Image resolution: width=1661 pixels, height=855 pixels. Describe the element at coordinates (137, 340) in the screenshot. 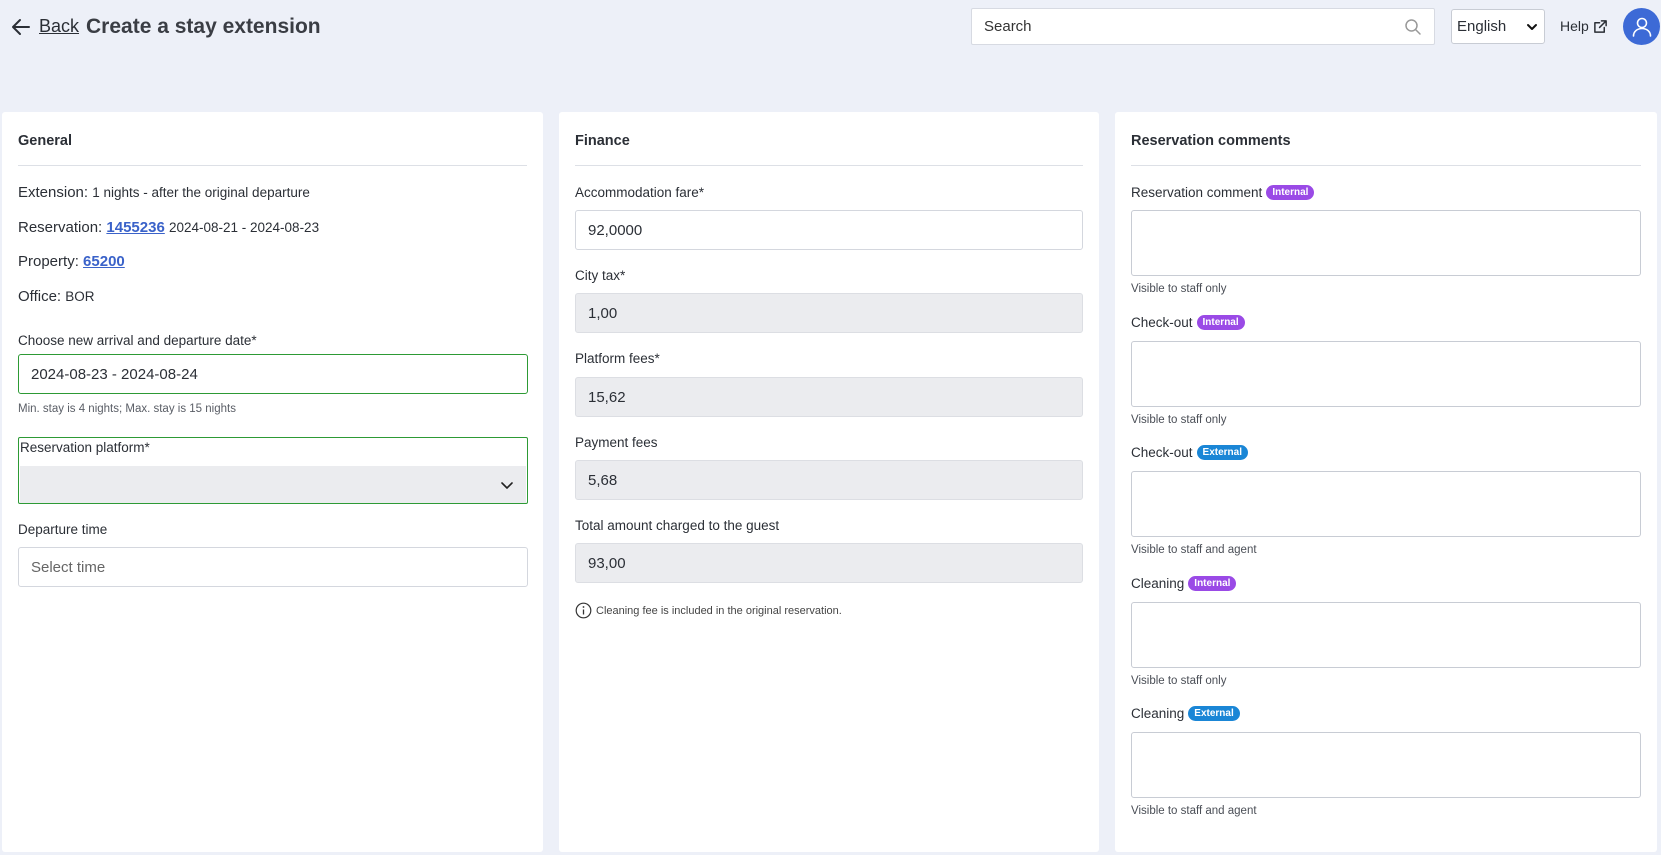

I see `date-label: Choose new arrival and departure date*` at that location.